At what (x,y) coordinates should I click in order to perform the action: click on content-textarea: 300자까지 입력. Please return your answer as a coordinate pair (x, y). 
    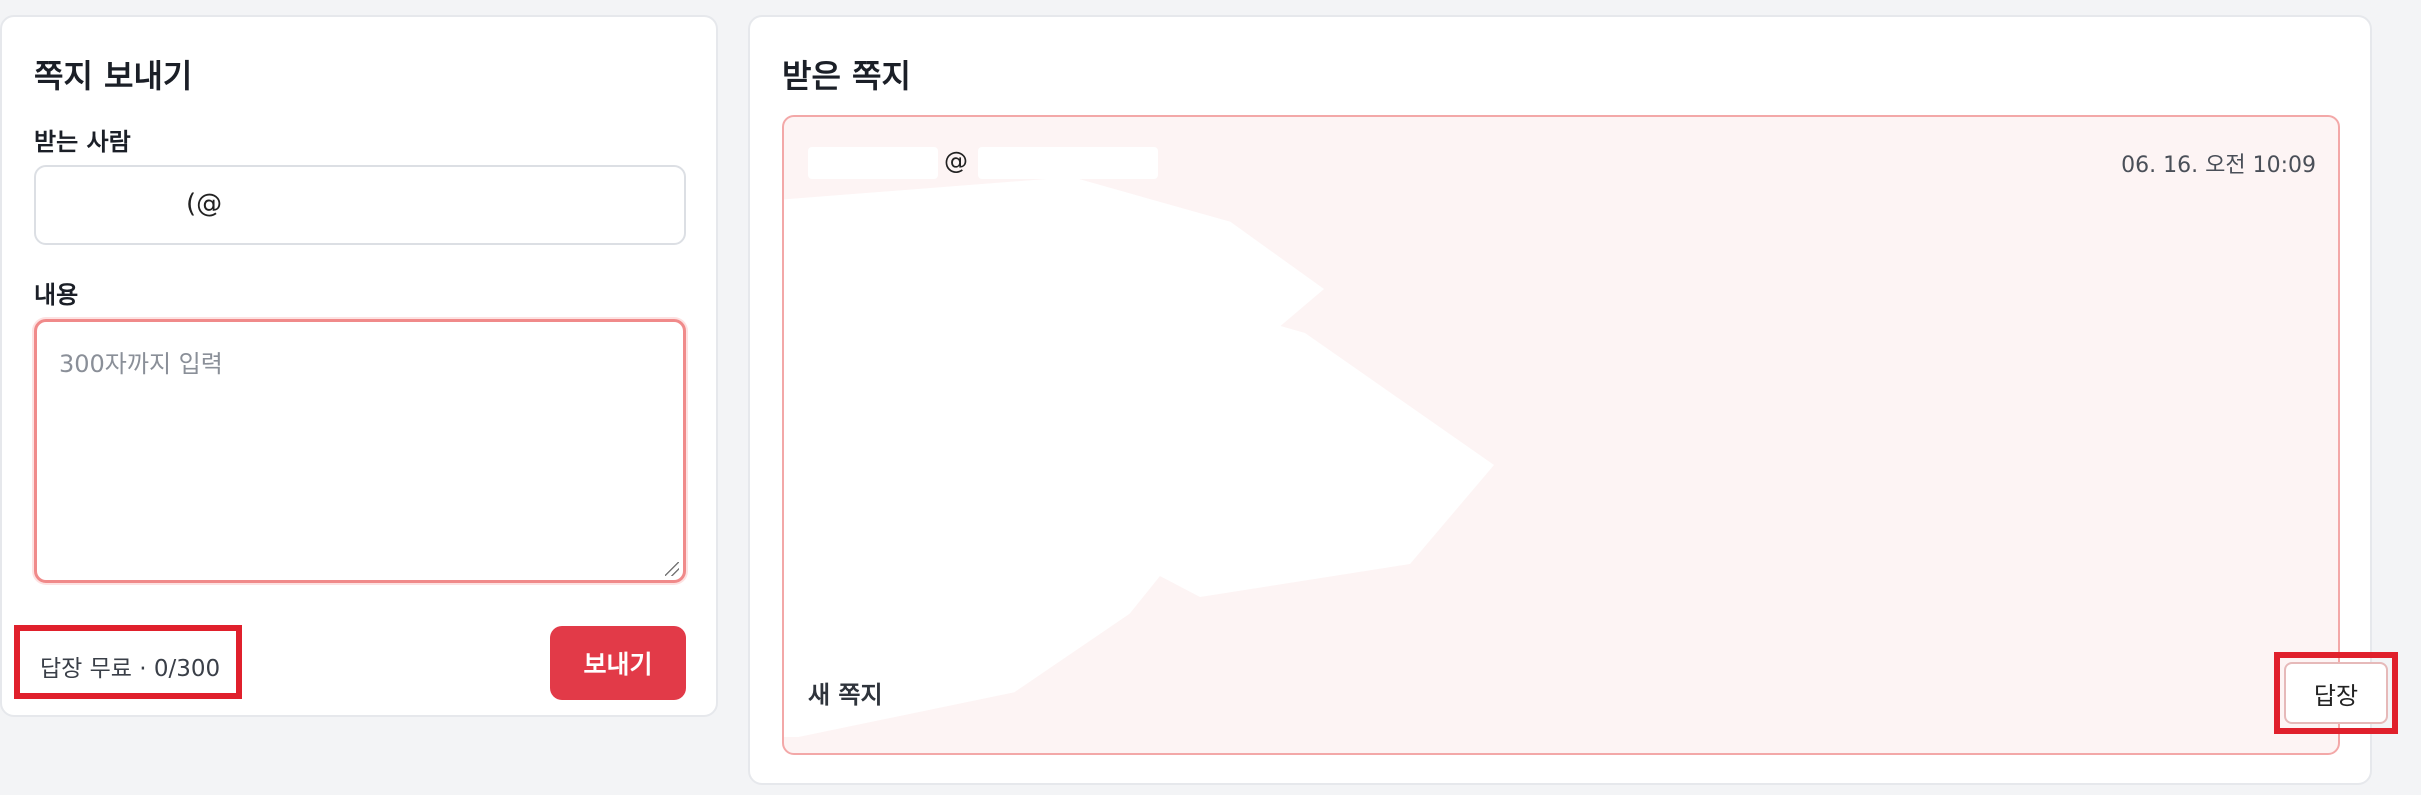
    Looking at the image, I should click on (360, 451).